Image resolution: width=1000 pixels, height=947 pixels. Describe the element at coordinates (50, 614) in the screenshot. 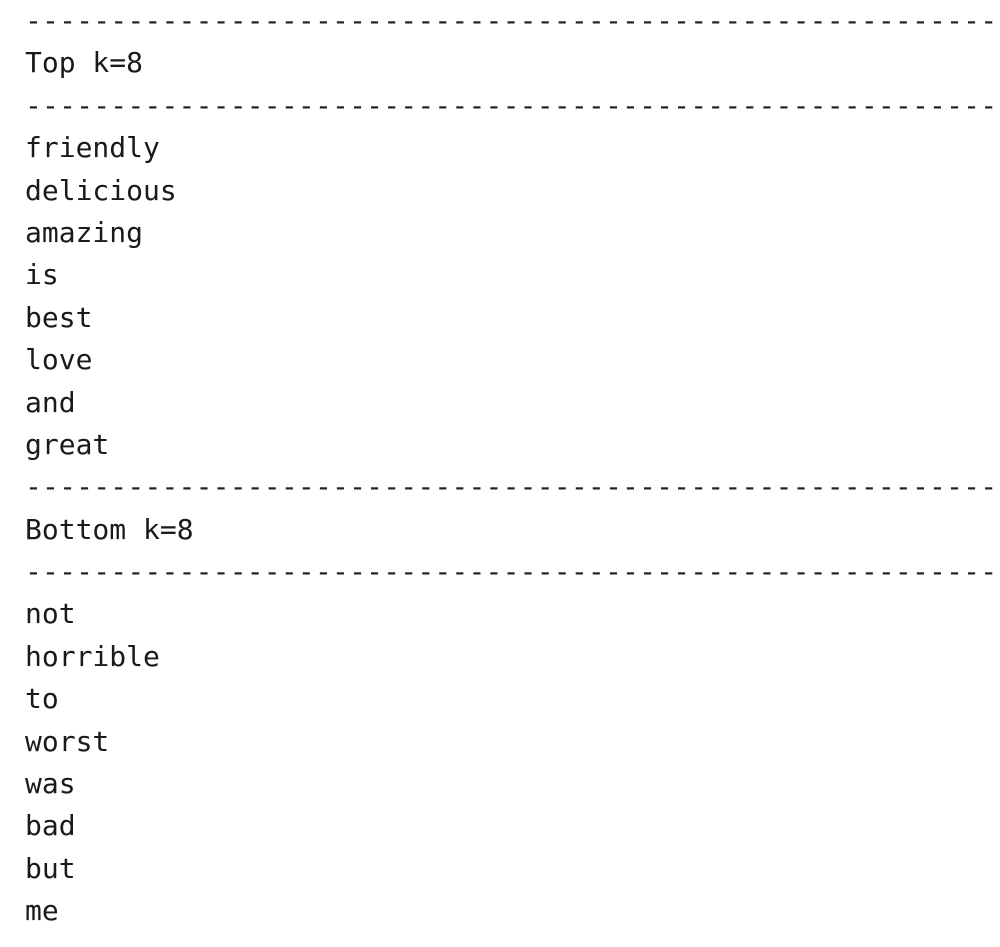

I see `bottom-word: not` at that location.